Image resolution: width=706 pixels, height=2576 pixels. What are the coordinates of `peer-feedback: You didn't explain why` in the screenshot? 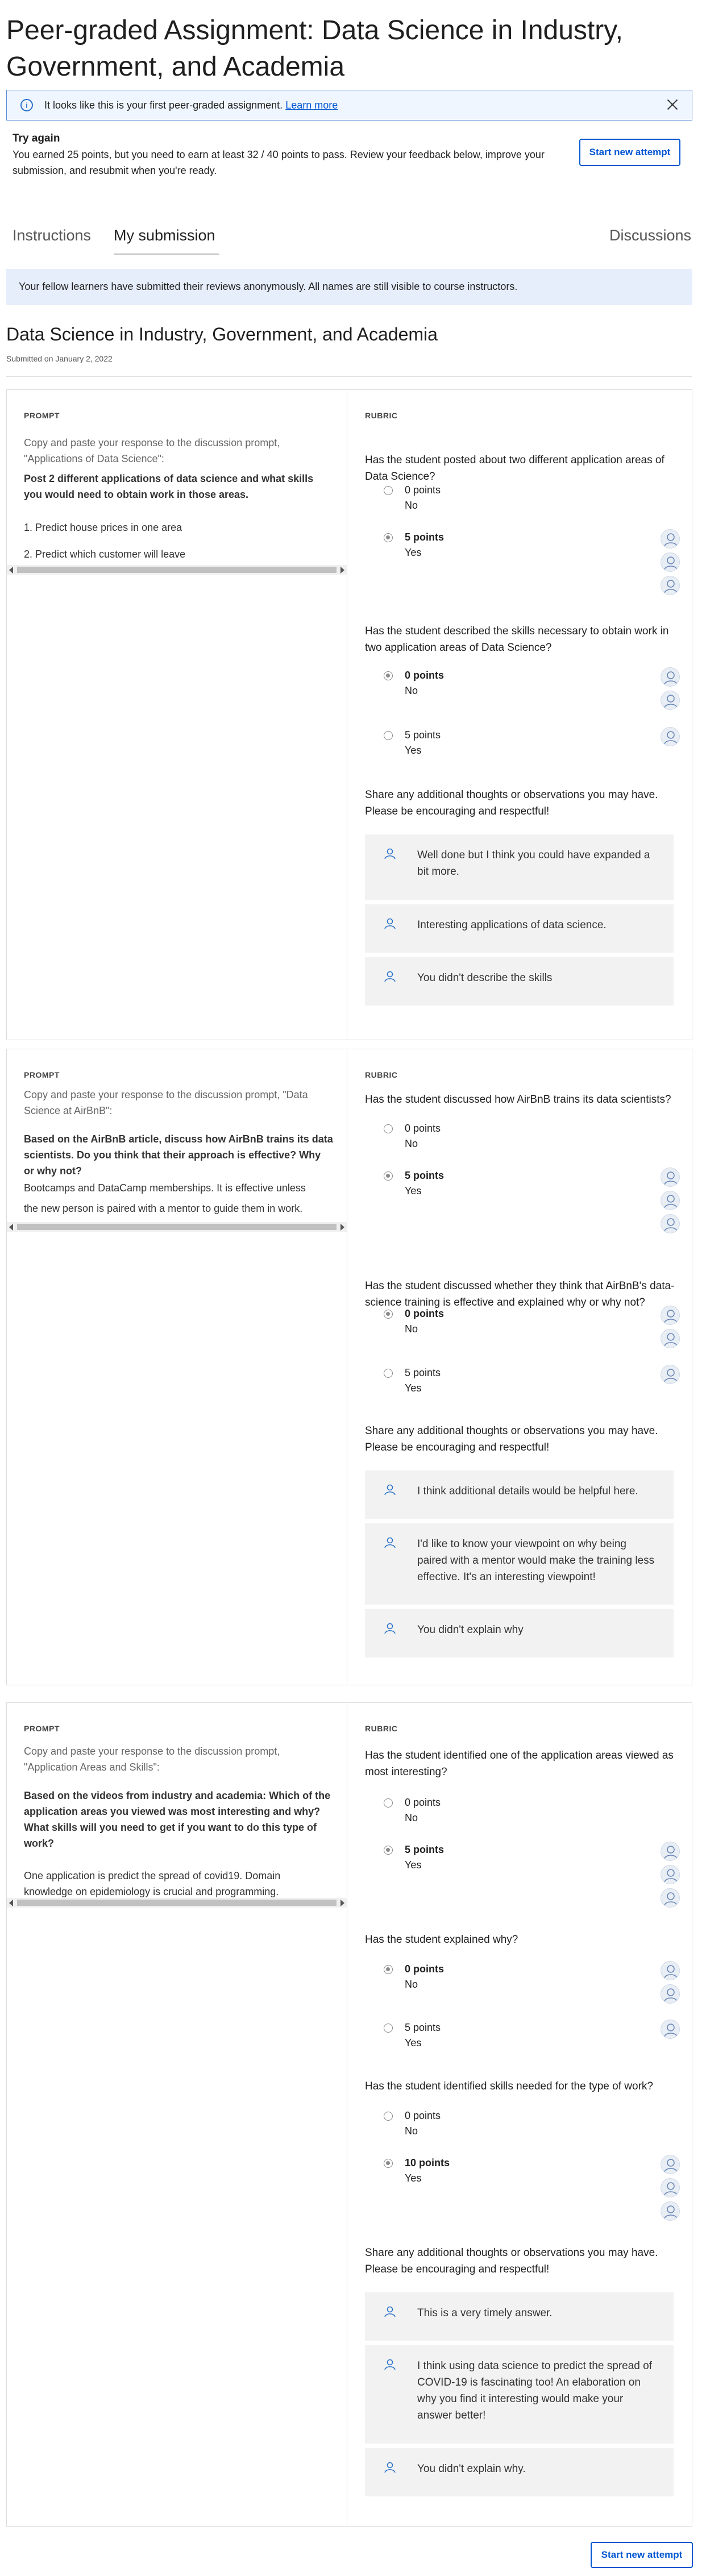 It's located at (519, 1633).